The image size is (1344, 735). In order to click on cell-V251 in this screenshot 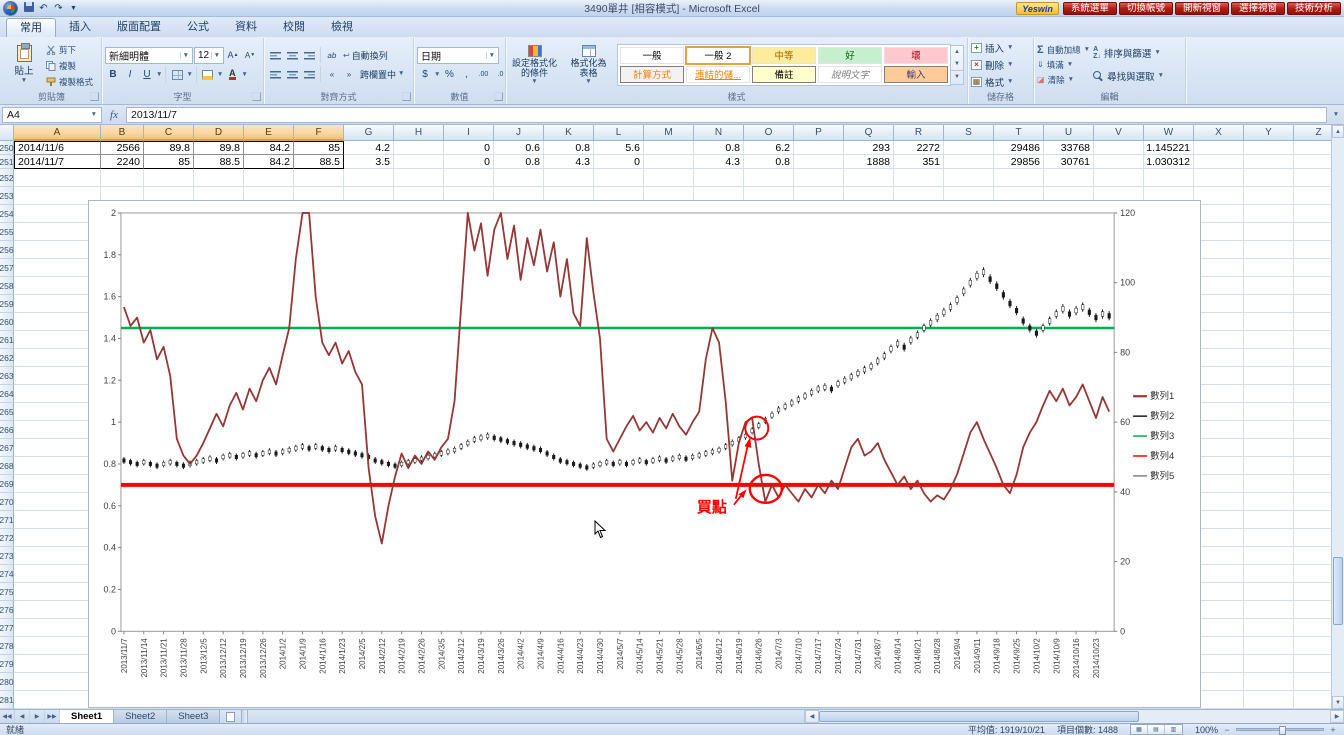, I will do `click(1119, 162)`.